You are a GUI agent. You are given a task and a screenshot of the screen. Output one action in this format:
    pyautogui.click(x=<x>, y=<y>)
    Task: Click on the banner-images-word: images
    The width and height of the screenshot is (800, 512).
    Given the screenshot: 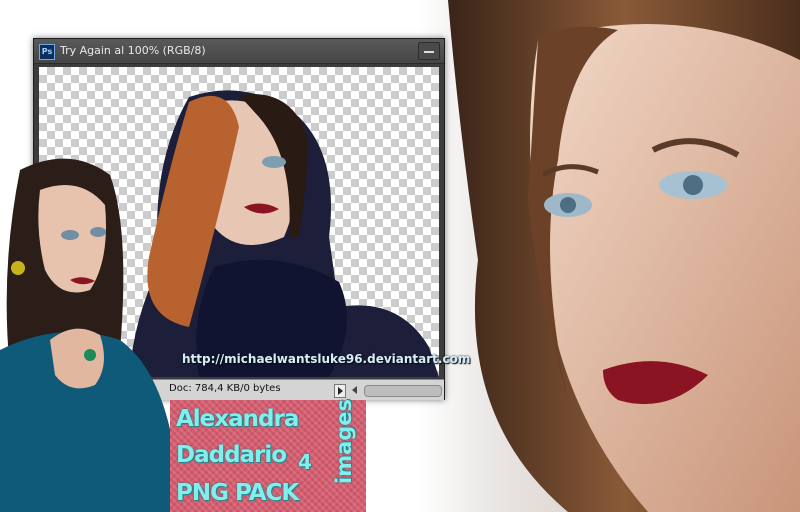 What is the action you would take?
    pyautogui.click(x=344, y=441)
    